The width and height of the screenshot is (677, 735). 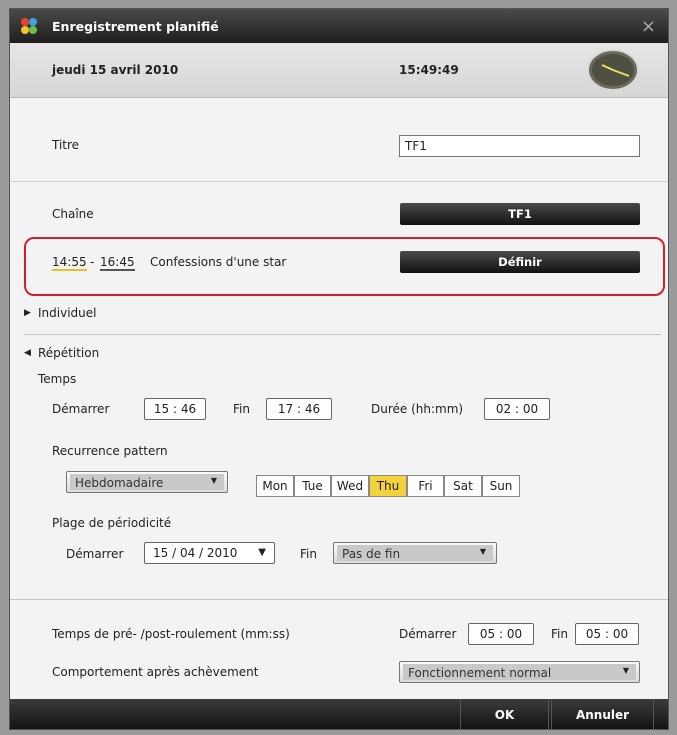 What do you see at coordinates (57, 379) in the screenshot?
I see `temps-label: Temps` at bounding box center [57, 379].